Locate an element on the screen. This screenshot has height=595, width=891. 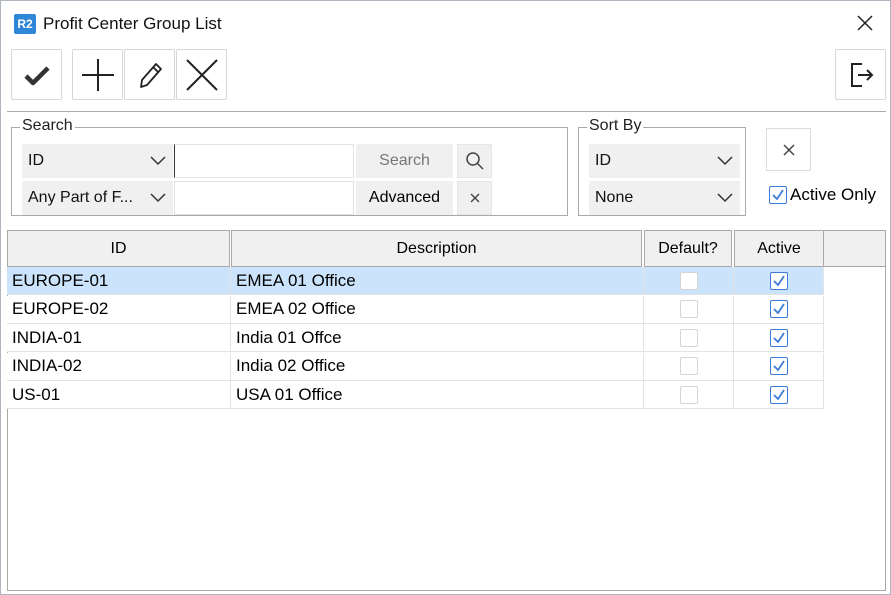
quick-search-button is located at coordinates (474, 161).